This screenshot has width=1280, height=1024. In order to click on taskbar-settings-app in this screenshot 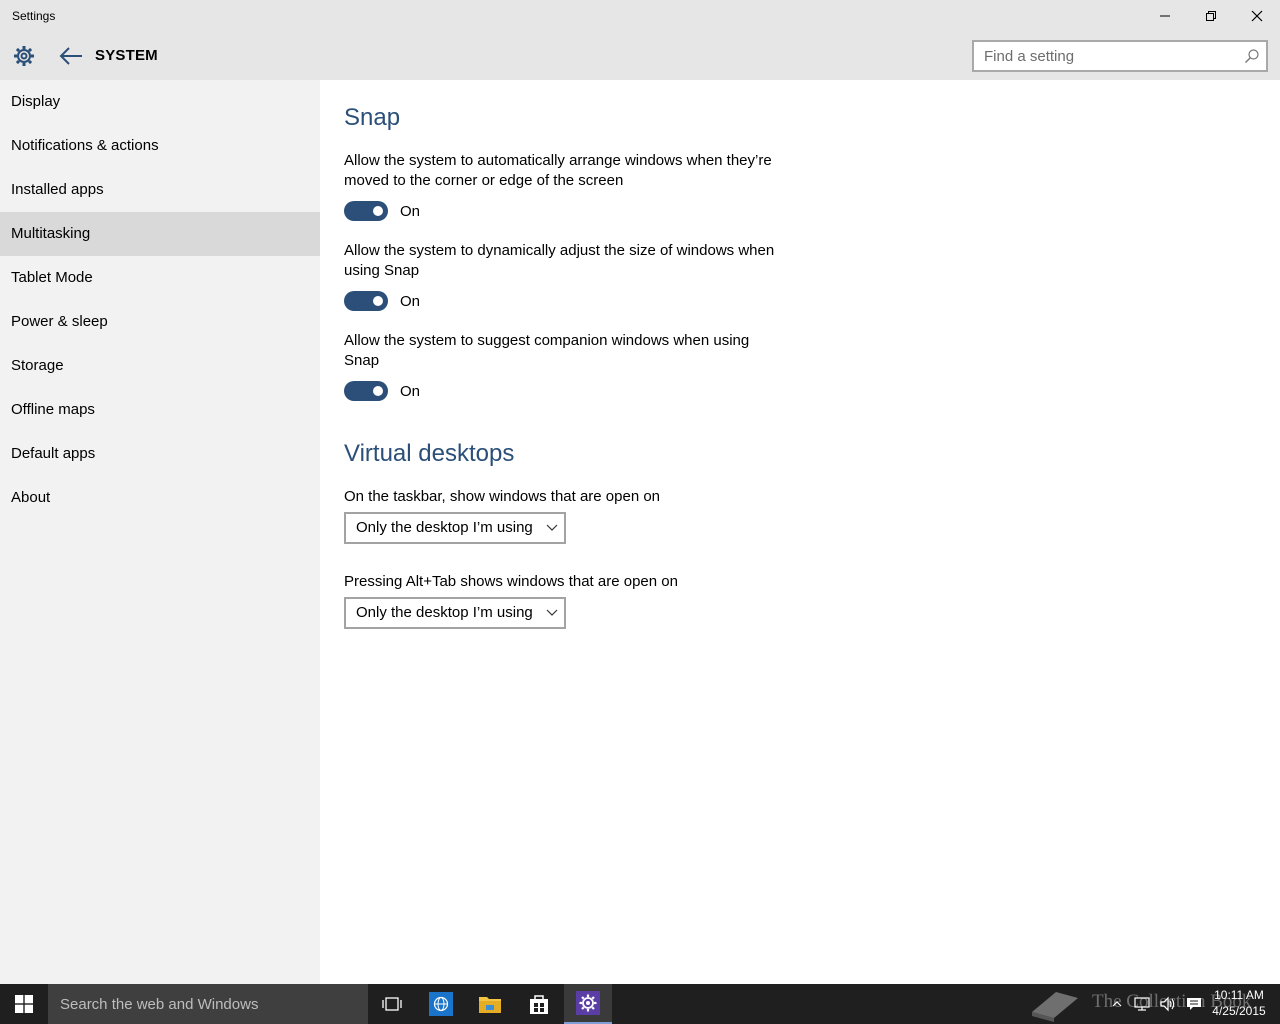, I will do `click(588, 1004)`.